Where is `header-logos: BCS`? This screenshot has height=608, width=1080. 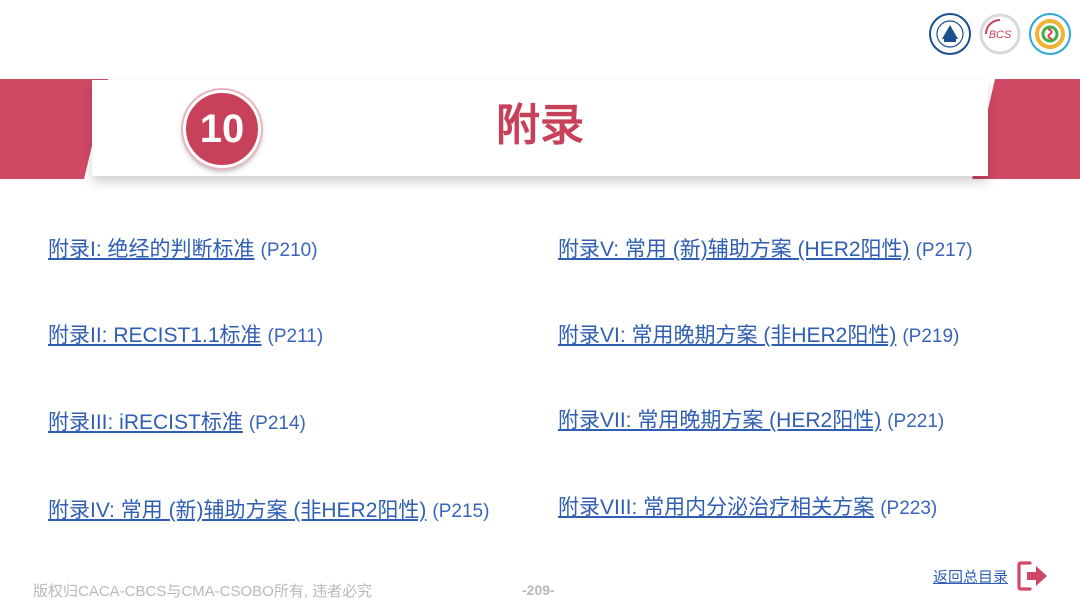
header-logos: BCS is located at coordinates (1000, 34).